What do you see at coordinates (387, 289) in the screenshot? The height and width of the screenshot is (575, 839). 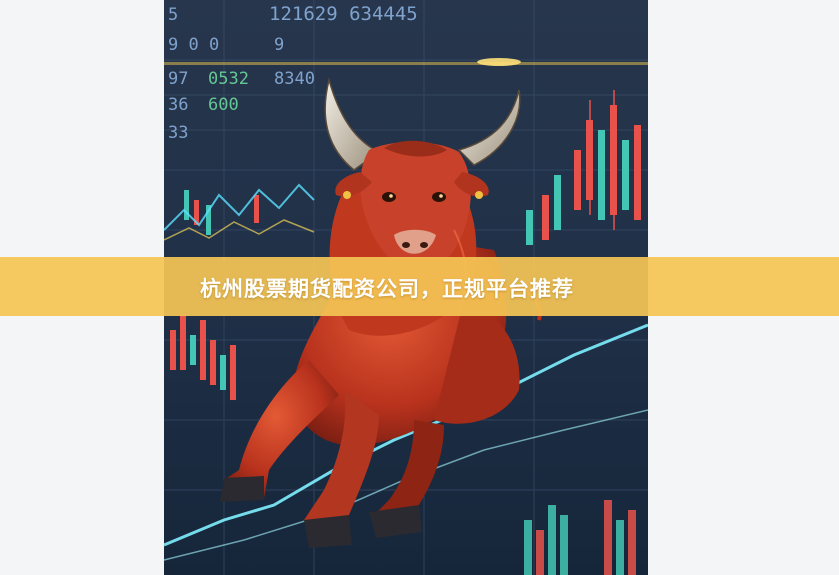 I see `banner-title: 杭州股票期货配资公司，正规平台推荐` at bounding box center [387, 289].